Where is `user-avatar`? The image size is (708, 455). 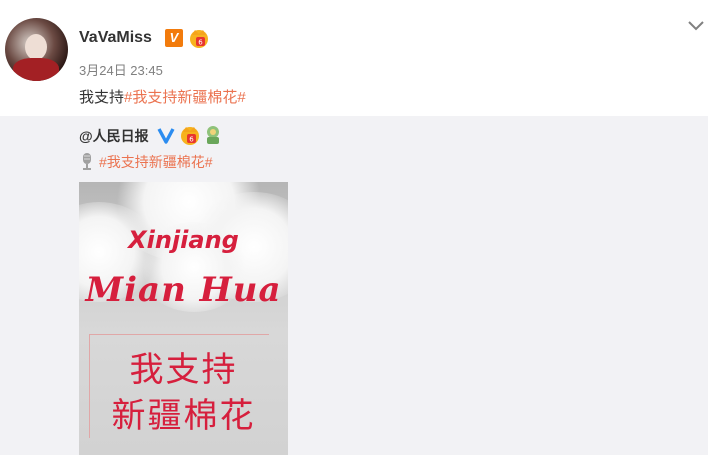 user-avatar is located at coordinates (36, 49).